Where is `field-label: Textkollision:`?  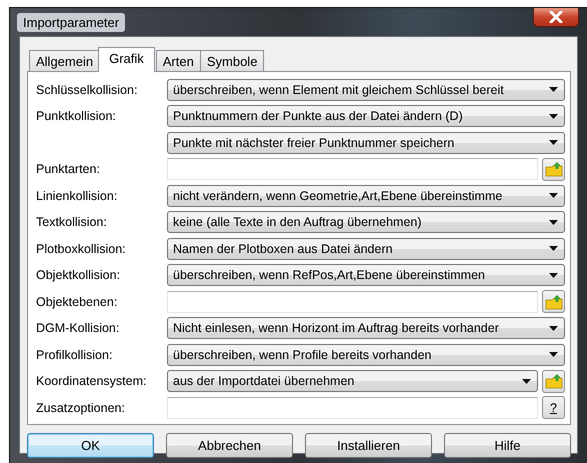 field-label: Textkollision: is located at coordinates (71, 222).